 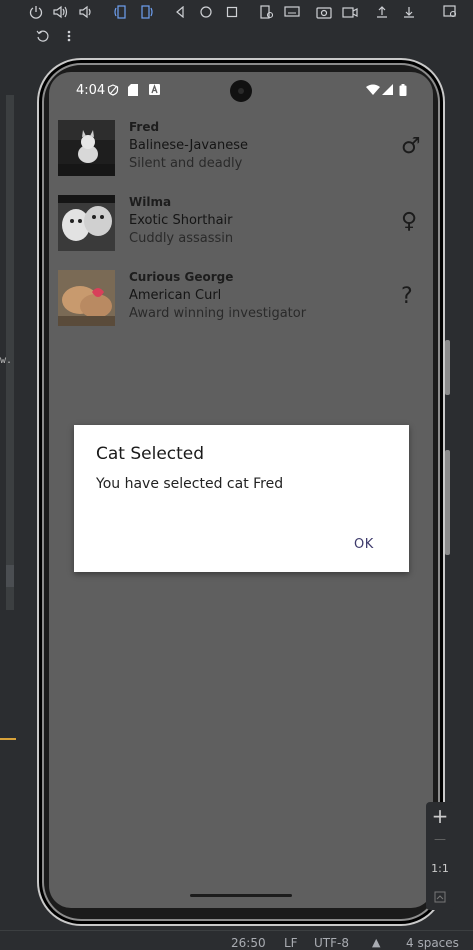 What do you see at coordinates (236, 25) in the screenshot?
I see `emulator-toolbar` at bounding box center [236, 25].